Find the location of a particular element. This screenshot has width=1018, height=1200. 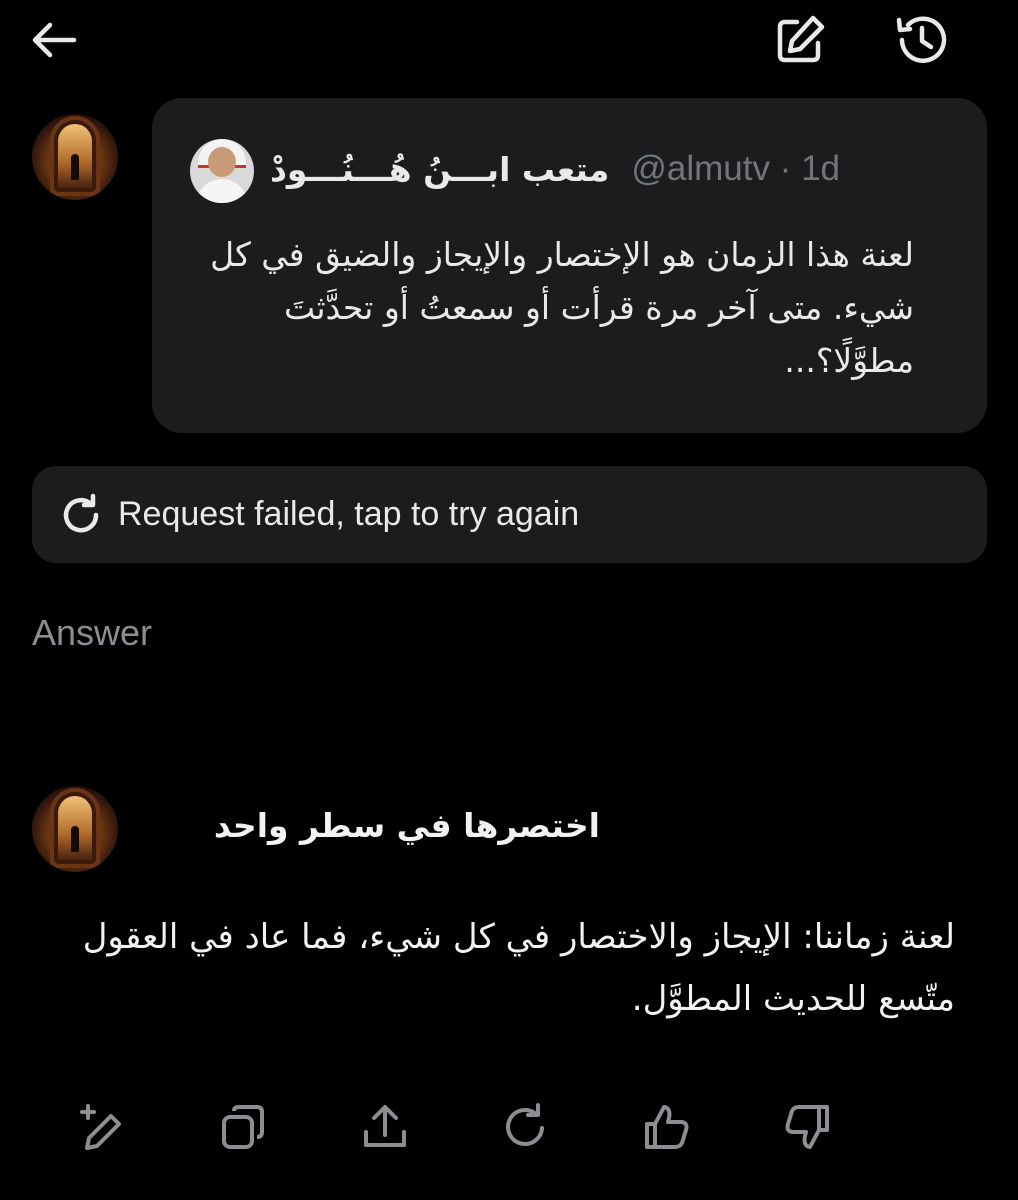

answer-section-label: Answer is located at coordinates (92, 632).